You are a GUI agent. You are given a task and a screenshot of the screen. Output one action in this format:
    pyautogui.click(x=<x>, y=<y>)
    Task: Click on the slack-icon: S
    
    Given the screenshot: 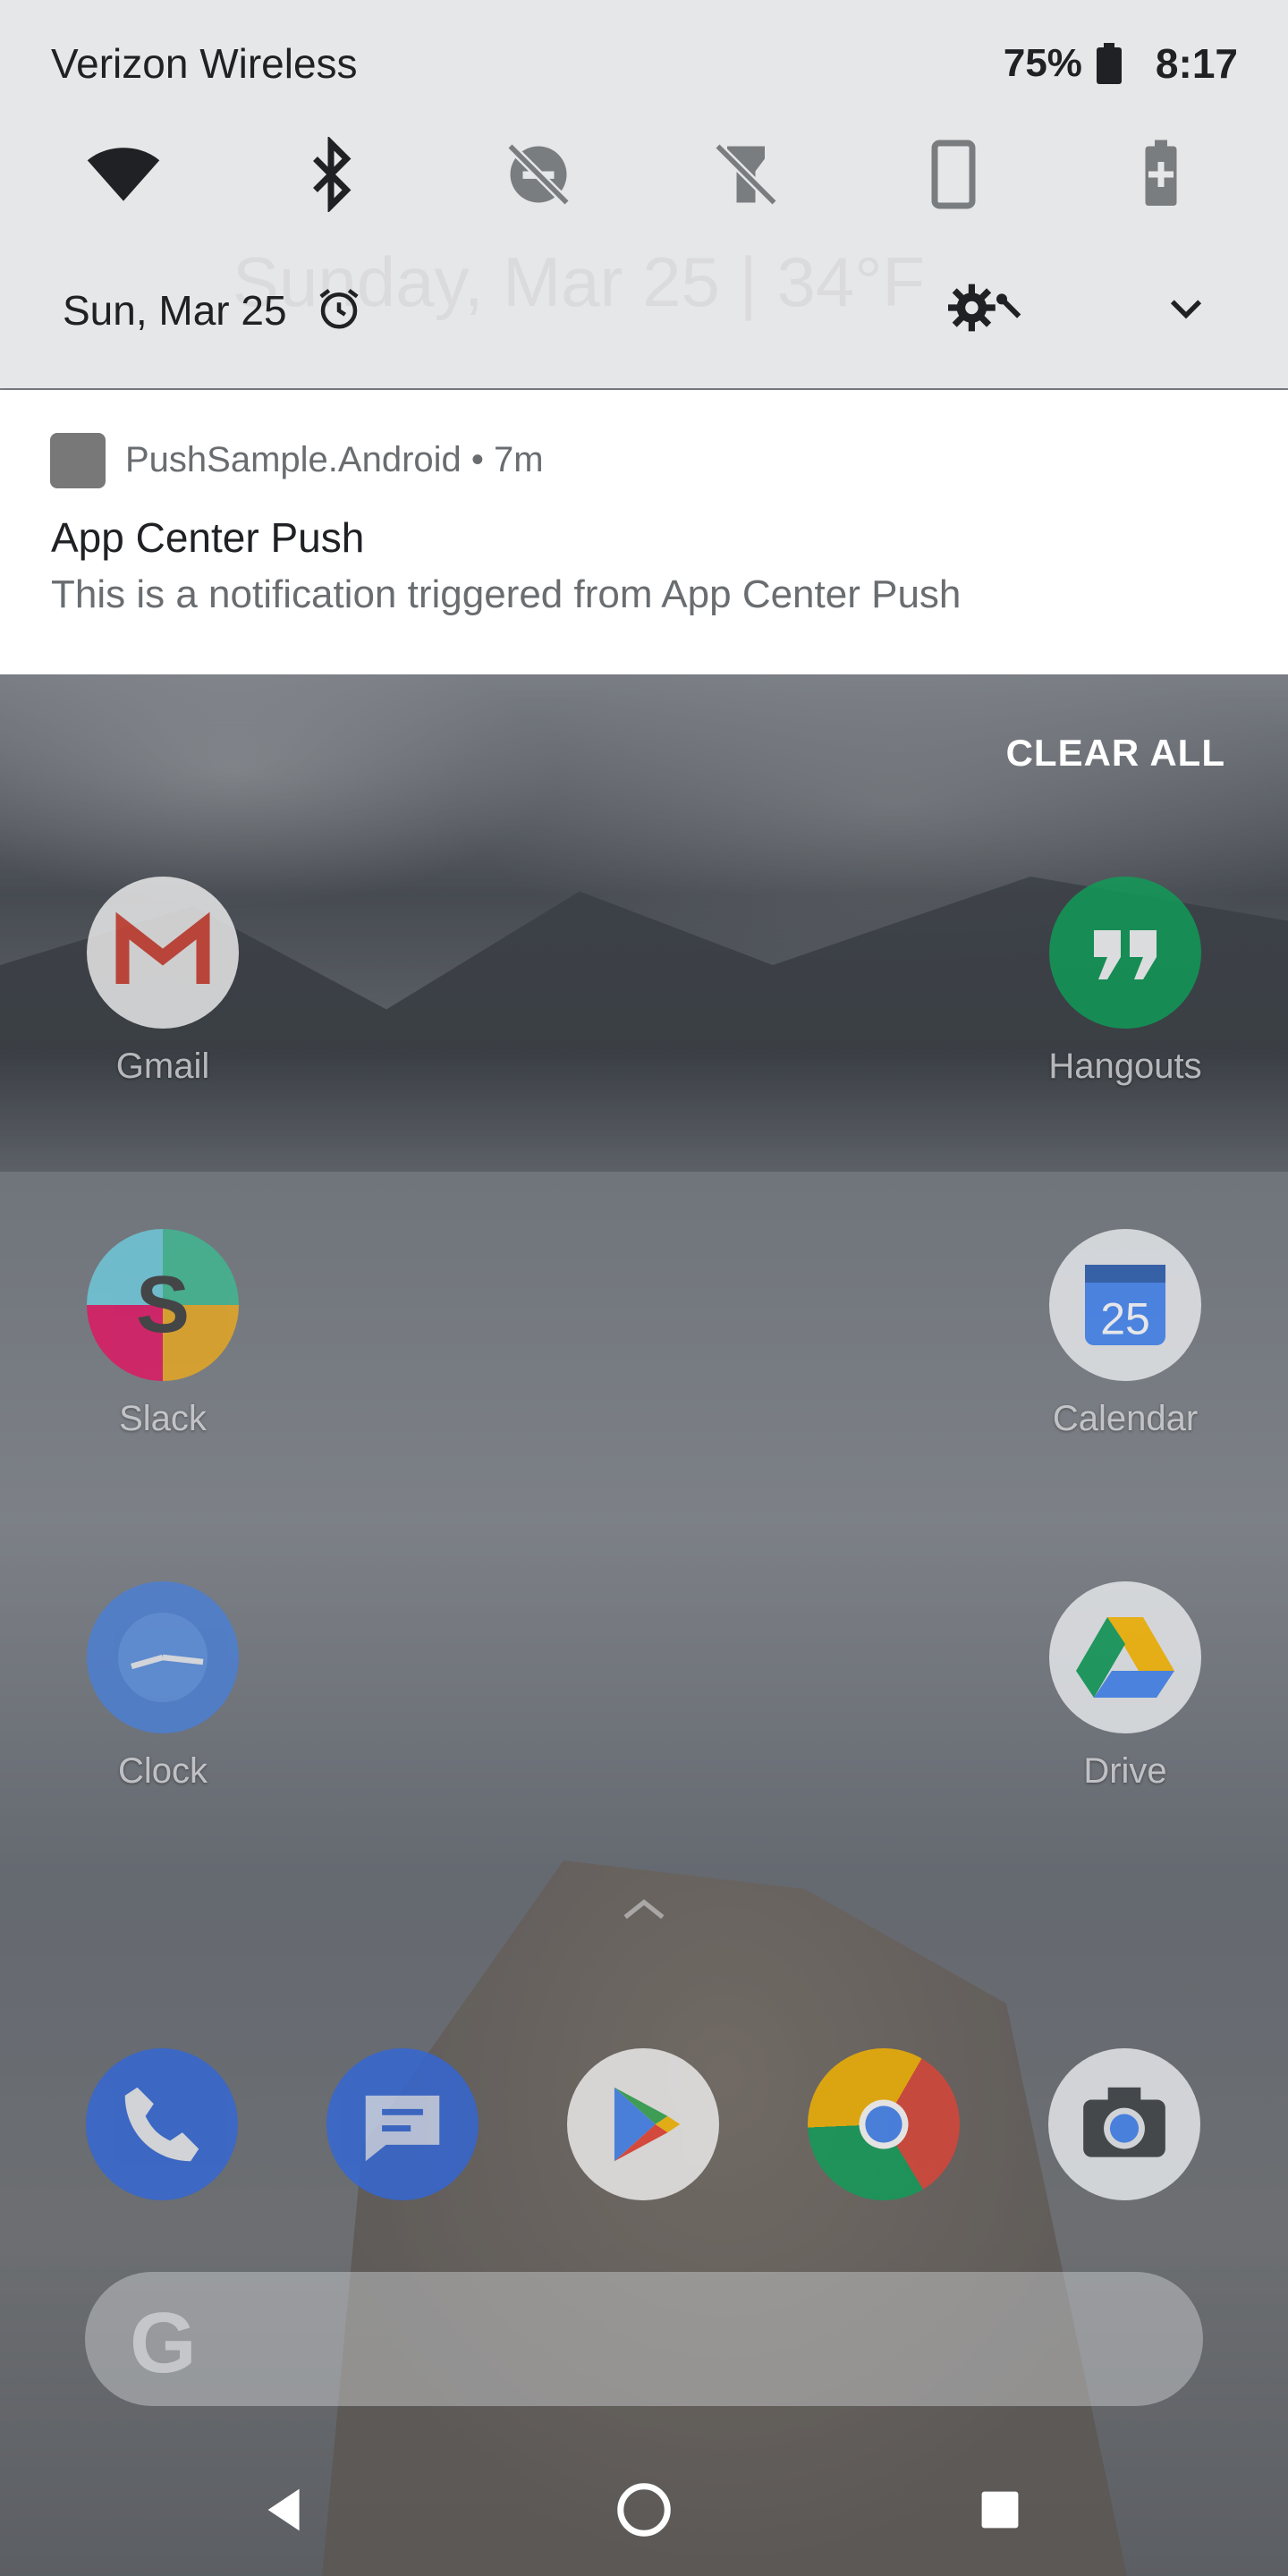 What is the action you would take?
    pyautogui.click(x=163, y=1305)
    